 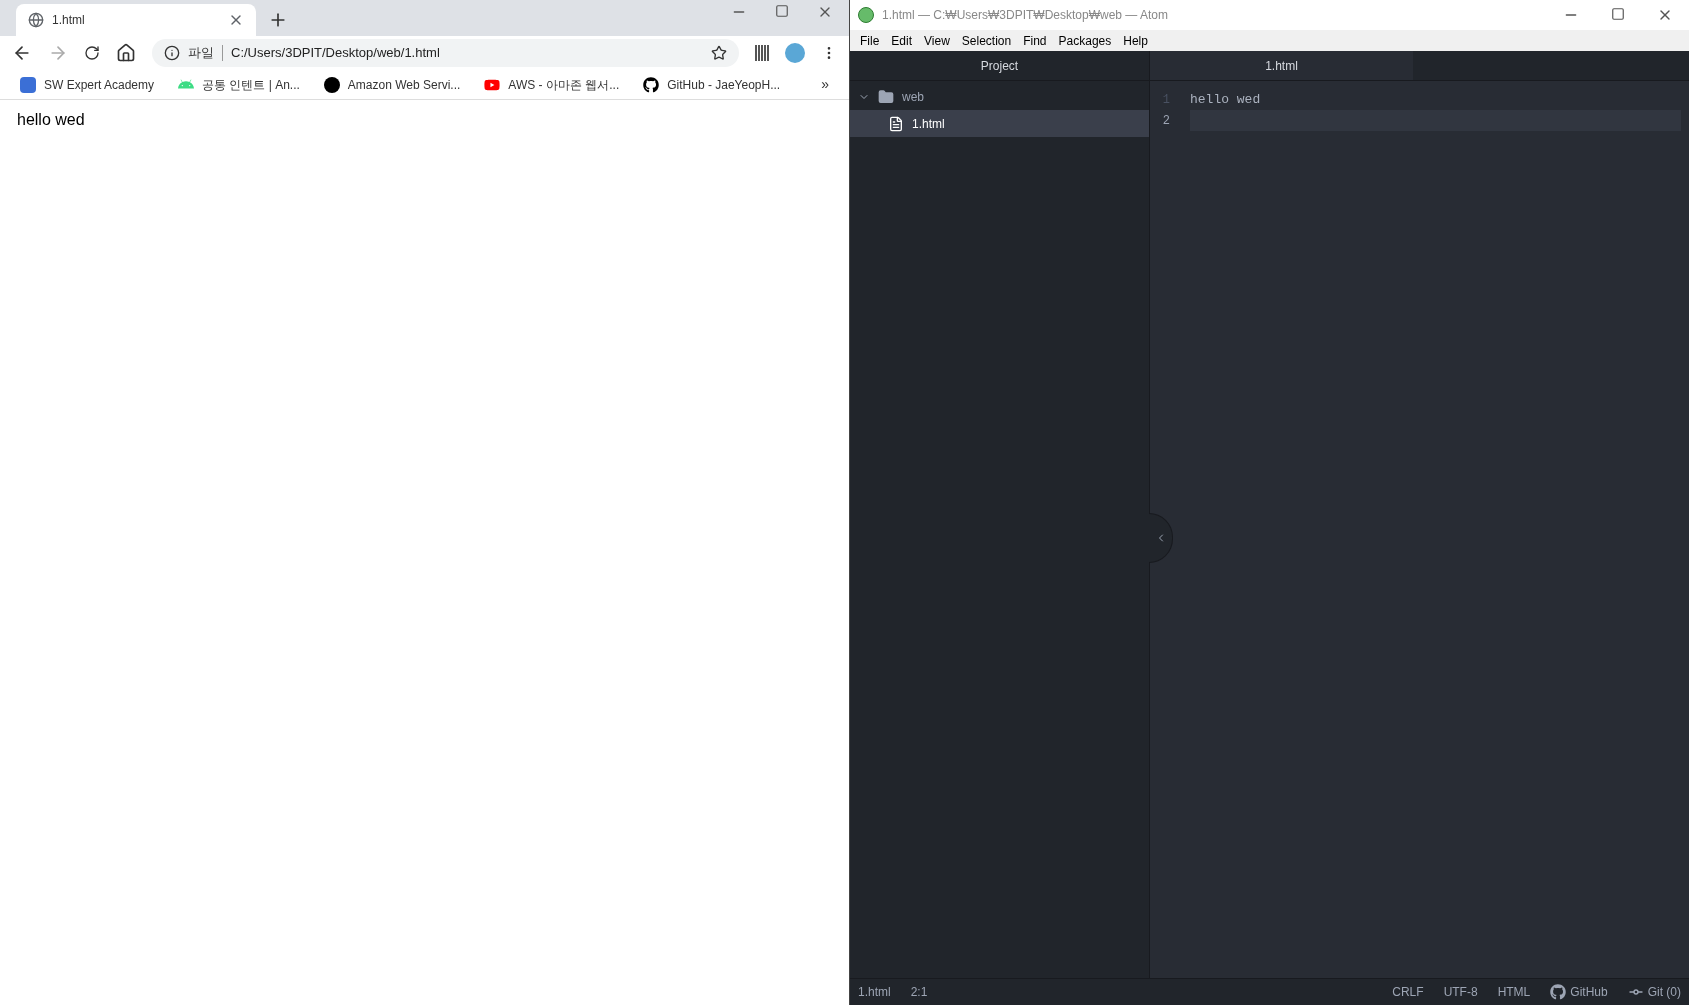 I want to click on menu-item: Edit, so click(x=902, y=40).